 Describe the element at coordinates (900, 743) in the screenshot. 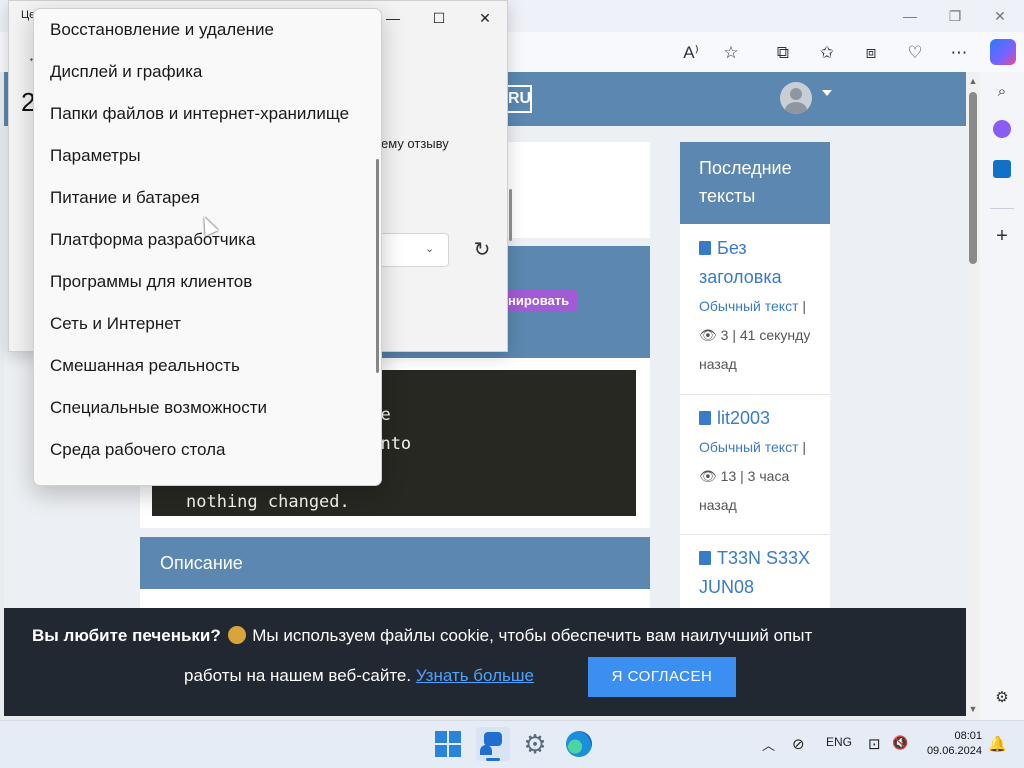

I see `volume-muted-icon: 🔇` at that location.